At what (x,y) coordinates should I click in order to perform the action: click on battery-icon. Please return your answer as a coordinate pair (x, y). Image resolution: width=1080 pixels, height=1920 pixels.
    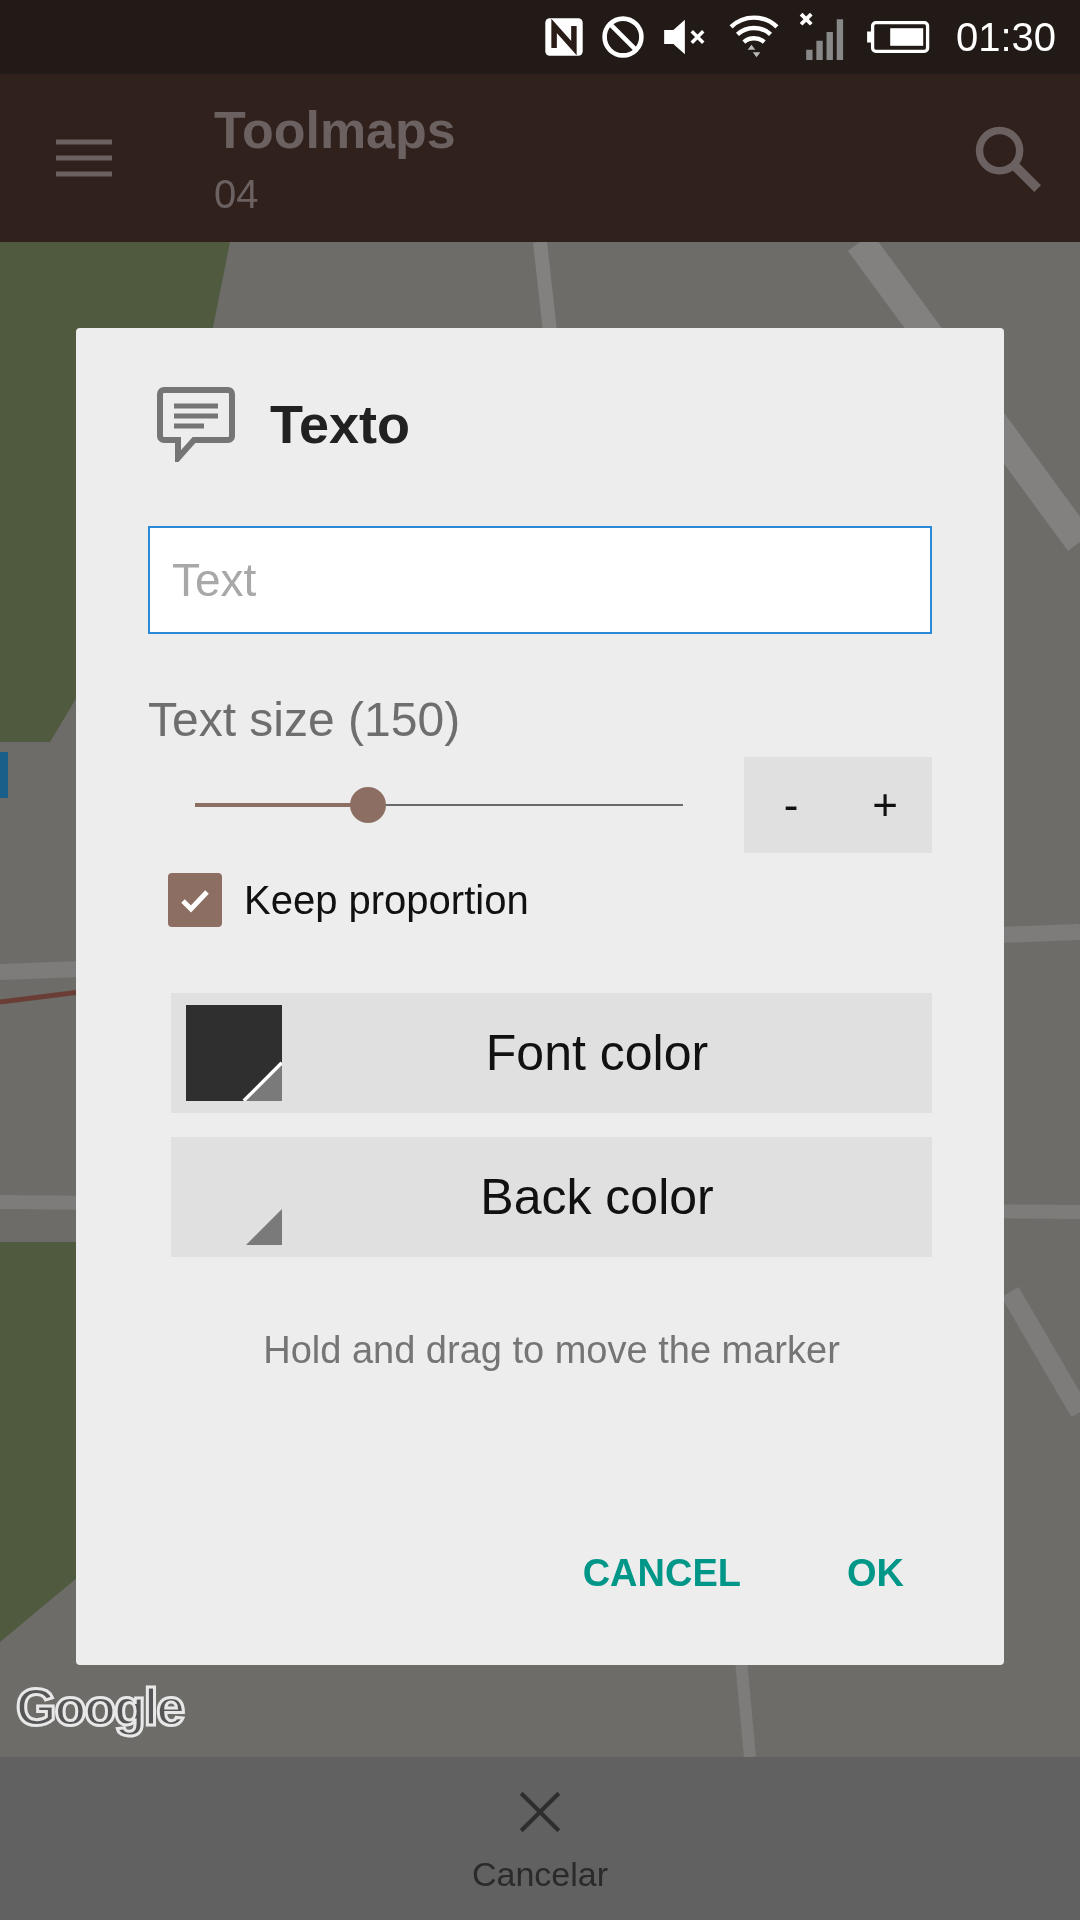
    Looking at the image, I should click on (898, 37).